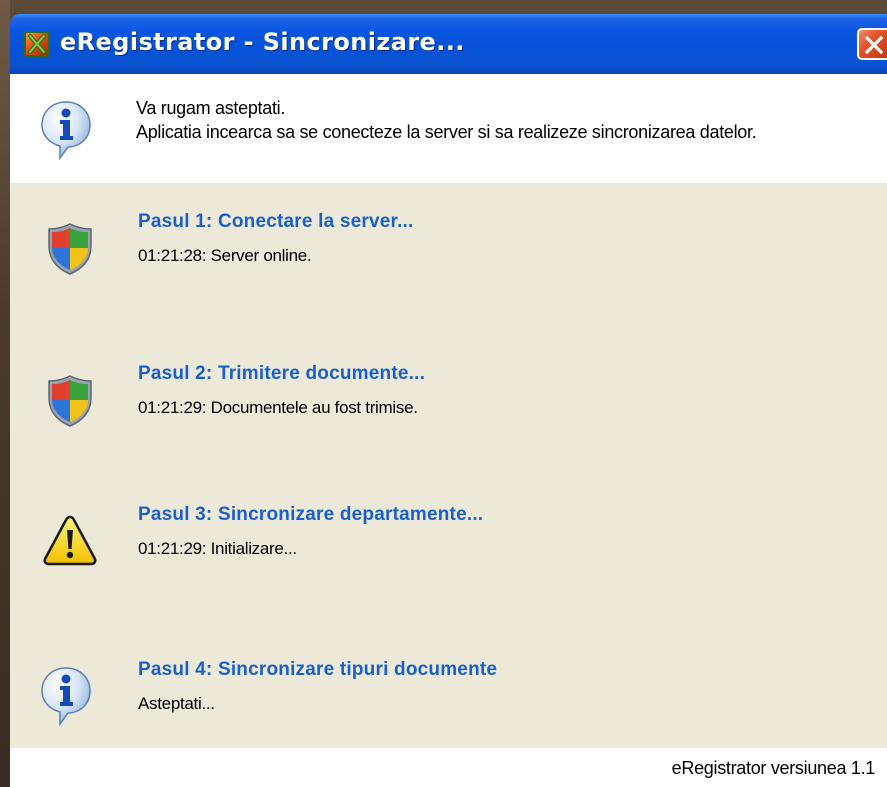 The height and width of the screenshot is (787, 887). What do you see at coordinates (211, 108) in the screenshot?
I see `header-message-line1: Va rugam asteptati.` at bounding box center [211, 108].